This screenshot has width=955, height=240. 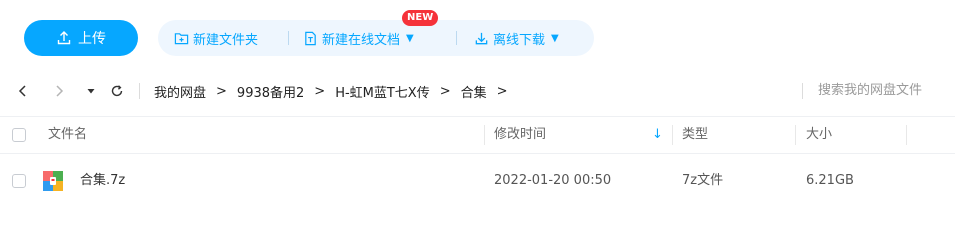 I want to click on chevron-left-icon, so click(x=22, y=91).